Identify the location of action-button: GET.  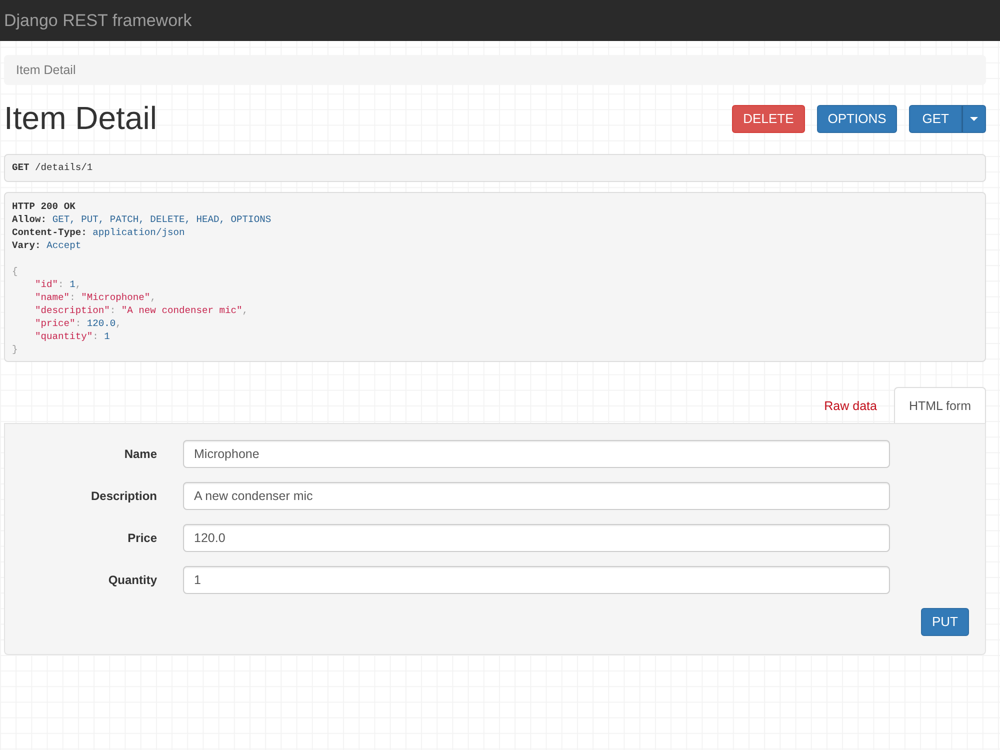
(935, 119).